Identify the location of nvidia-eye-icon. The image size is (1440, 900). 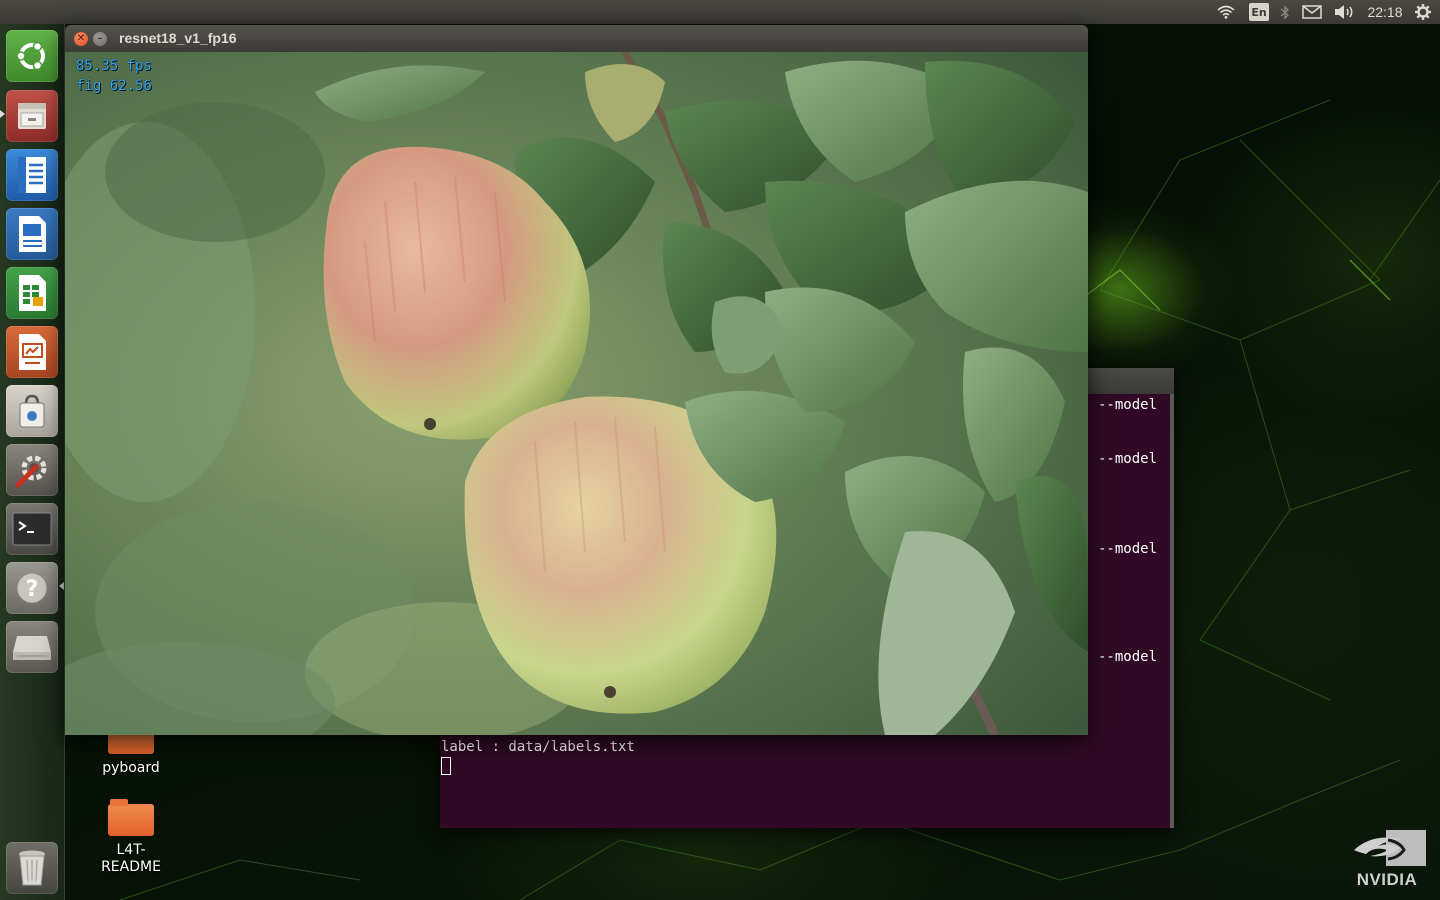
(1390, 848).